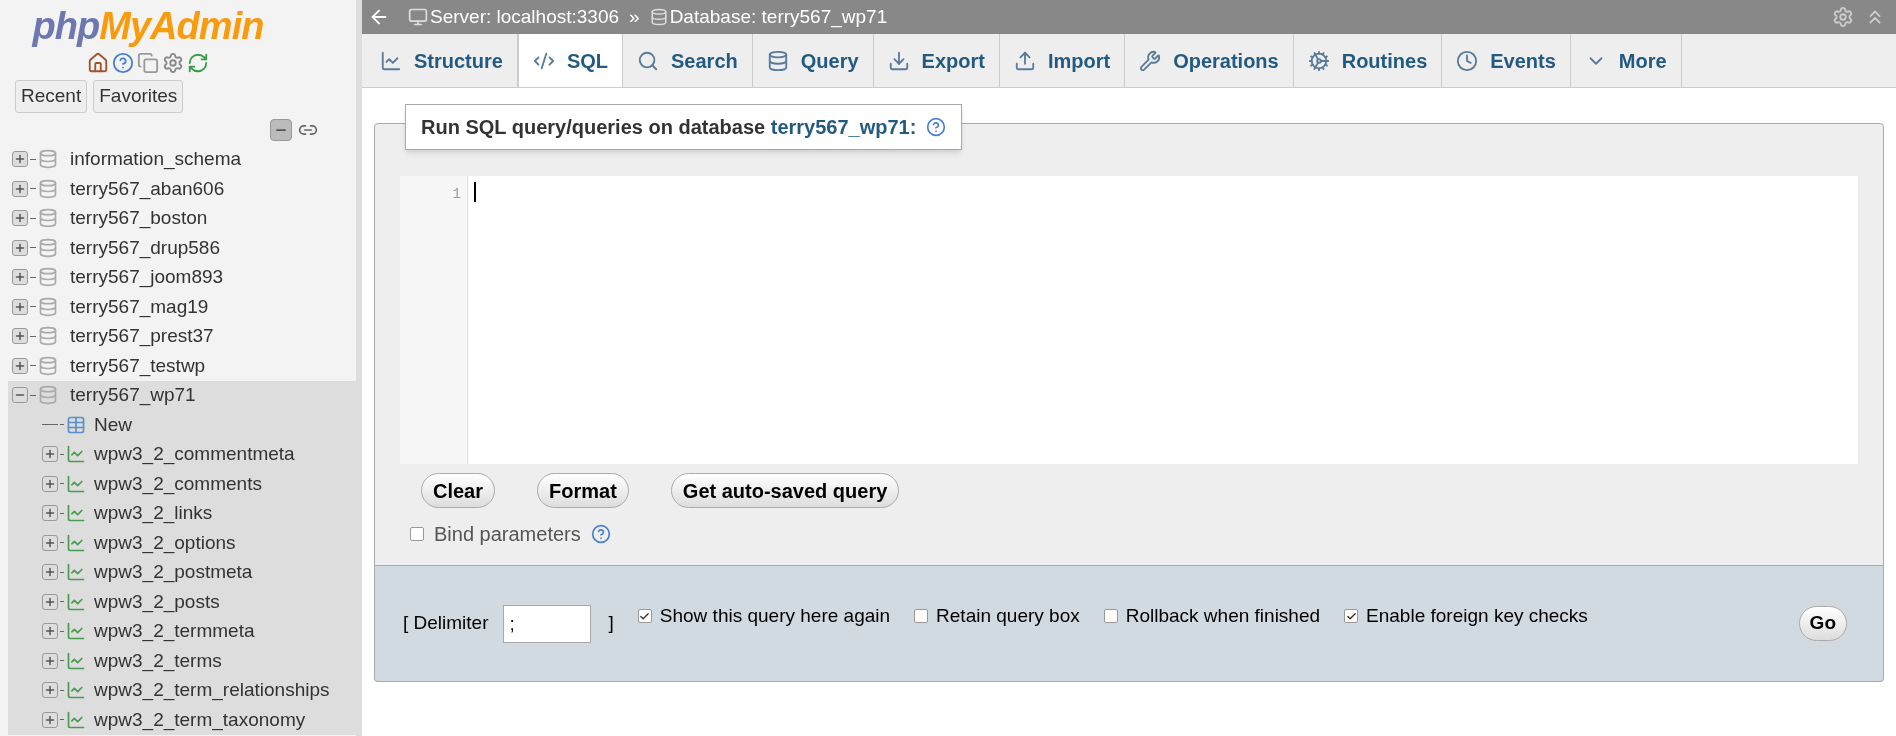 The height and width of the screenshot is (736, 1896). Describe the element at coordinates (138, 96) in the screenshot. I see `nav-button: Favorites` at that location.